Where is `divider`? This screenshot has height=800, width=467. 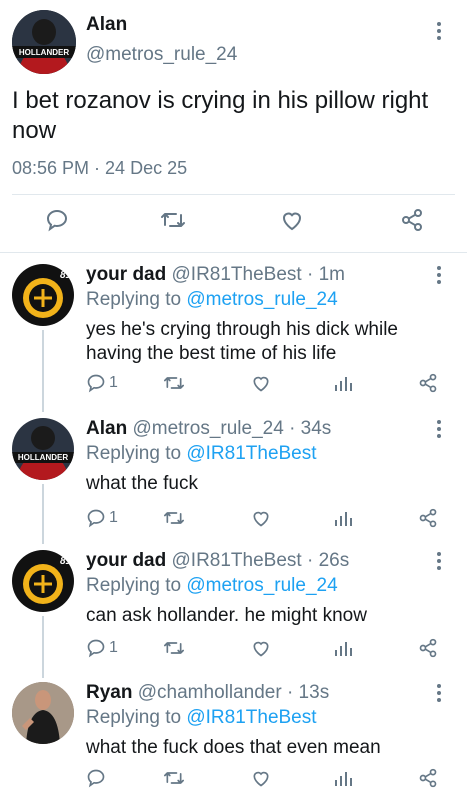
divider is located at coordinates (233, 194).